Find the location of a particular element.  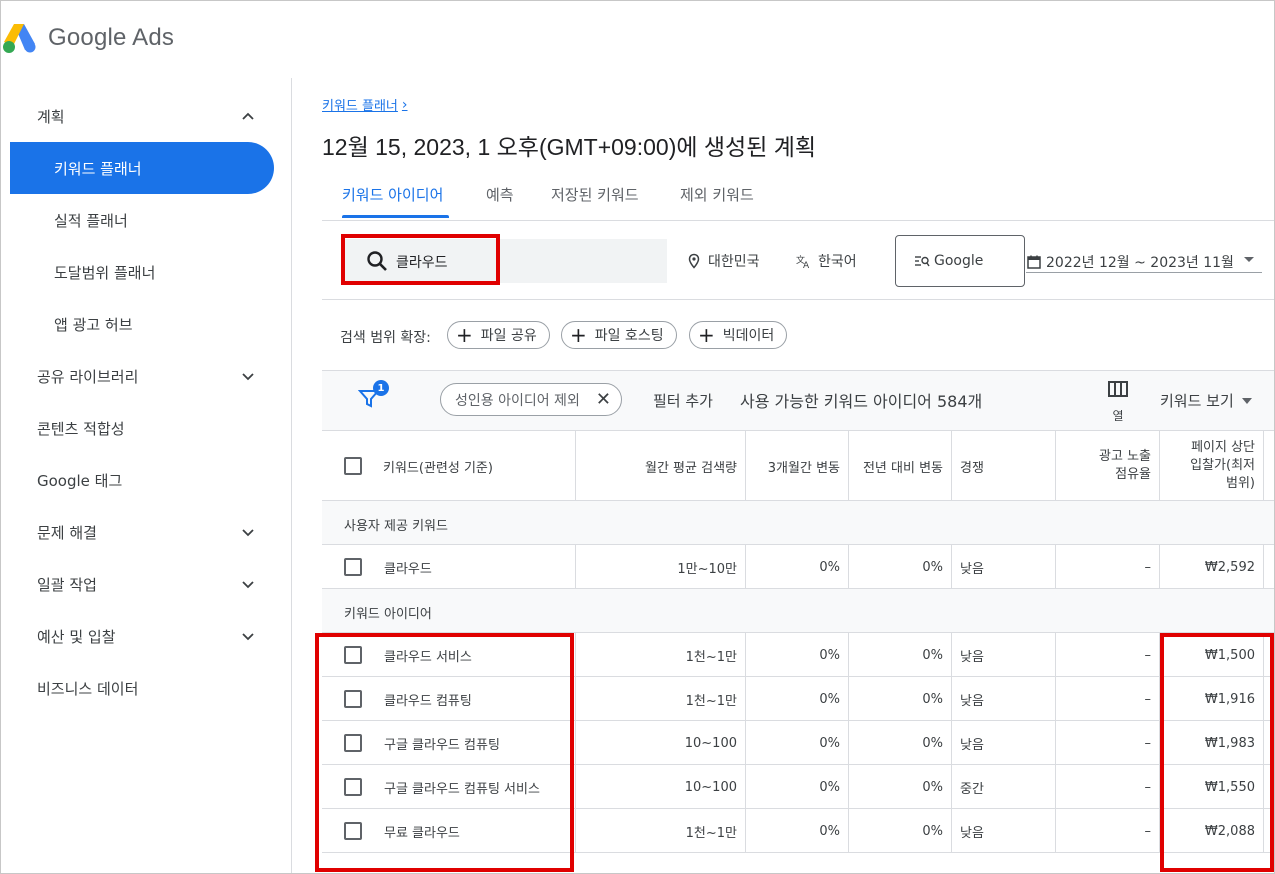

date-range-label: 2022년 12월 ~ 2023년 11월 is located at coordinates (1140, 262).